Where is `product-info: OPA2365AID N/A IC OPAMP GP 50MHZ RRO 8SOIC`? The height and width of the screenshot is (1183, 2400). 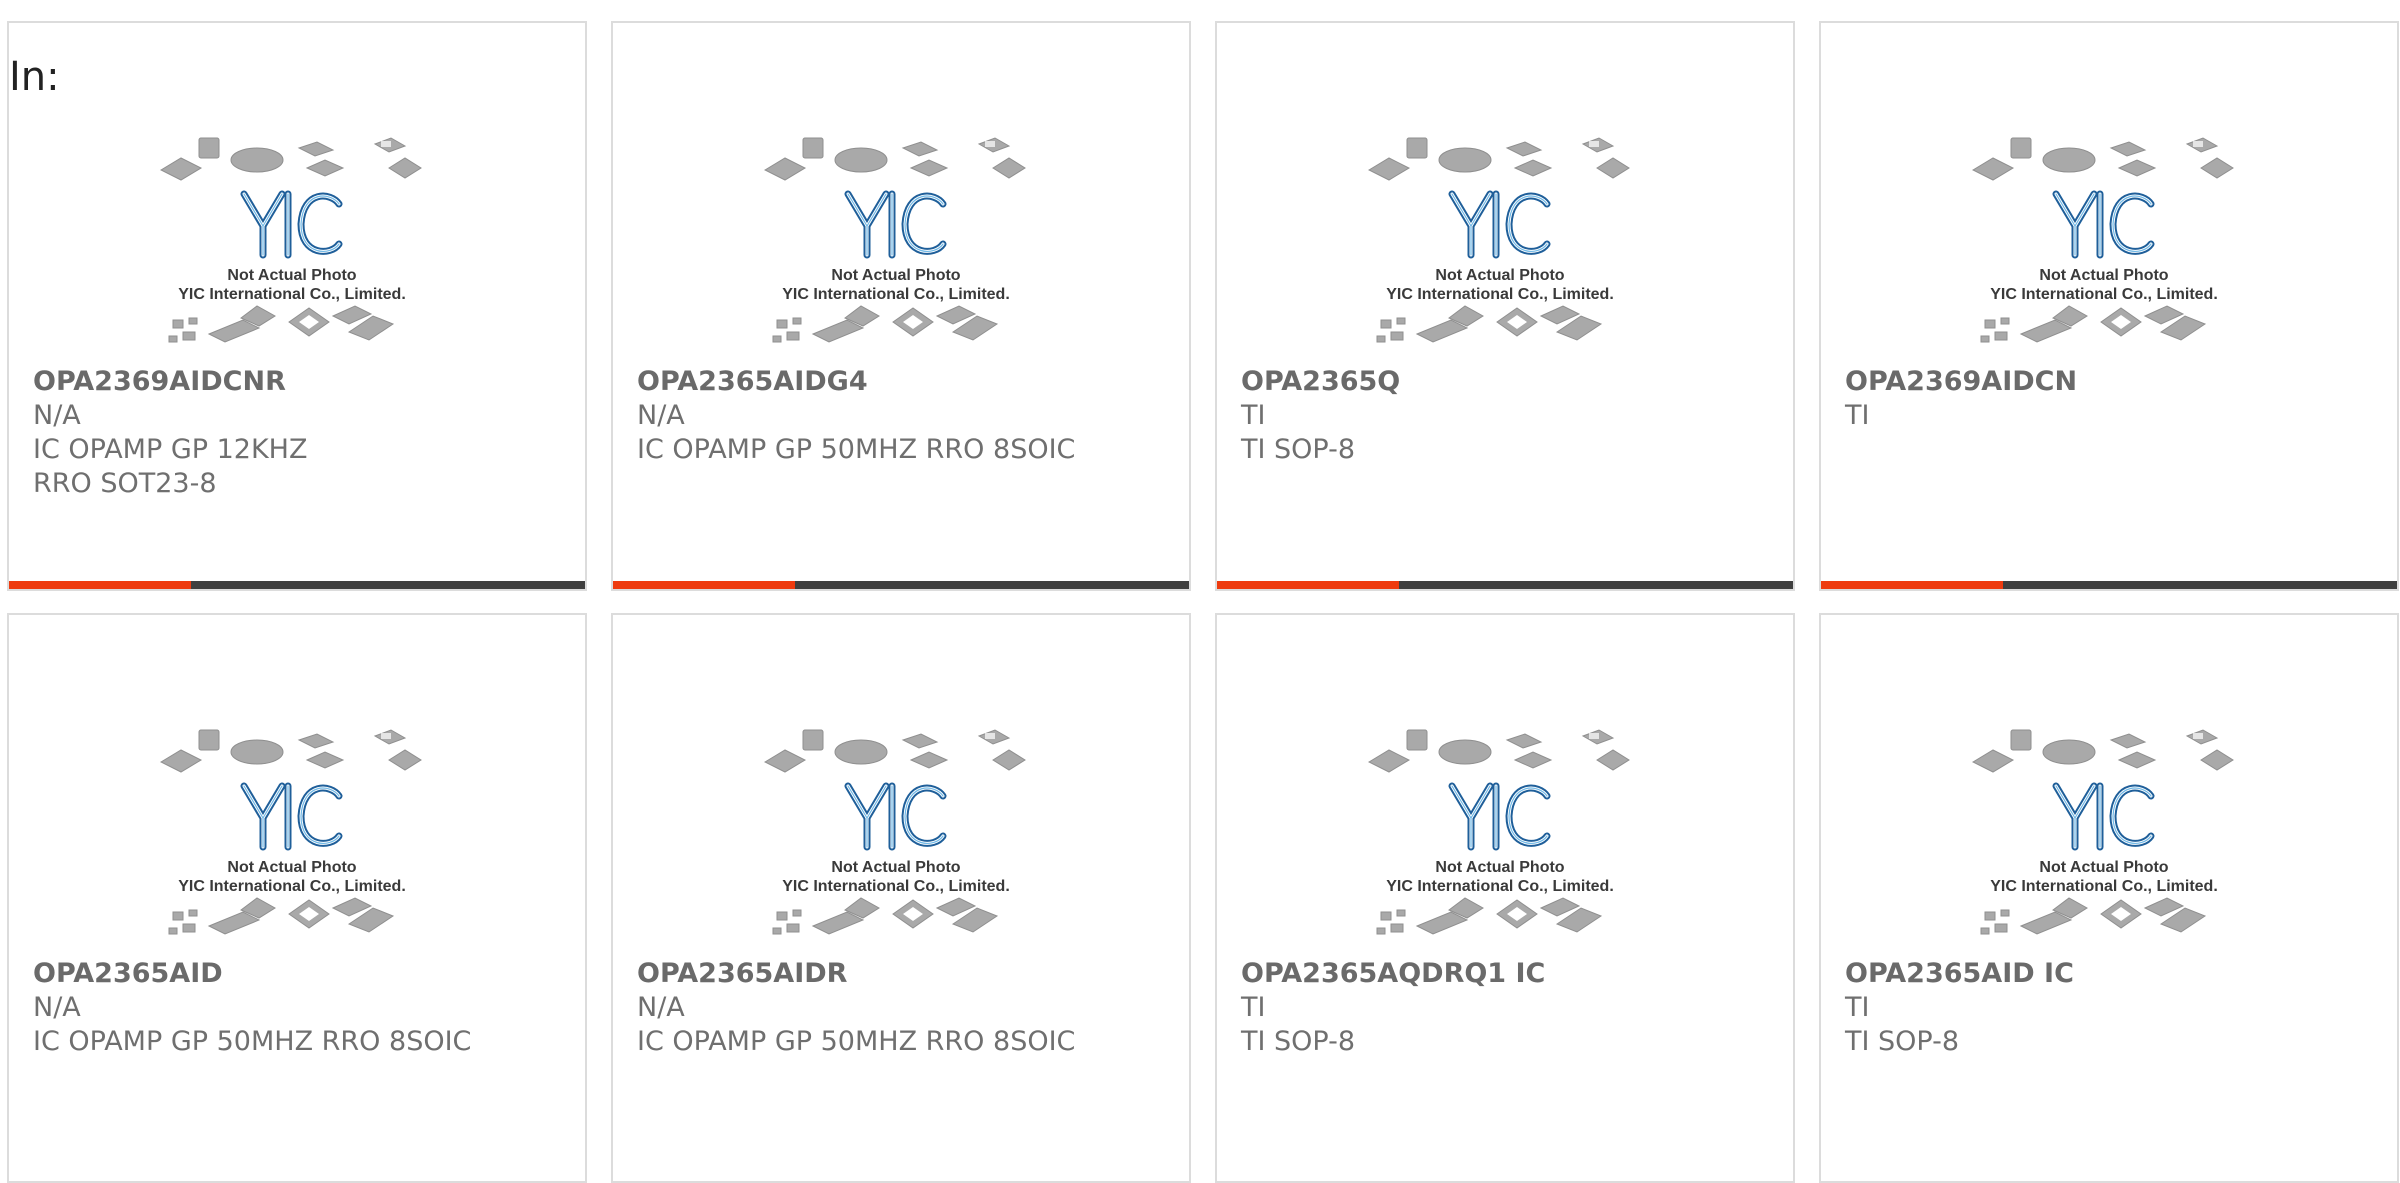
product-info: OPA2365AID N/A IC OPAMP GP 50MHZ RRO 8SOIC is located at coordinates (299, 1008).